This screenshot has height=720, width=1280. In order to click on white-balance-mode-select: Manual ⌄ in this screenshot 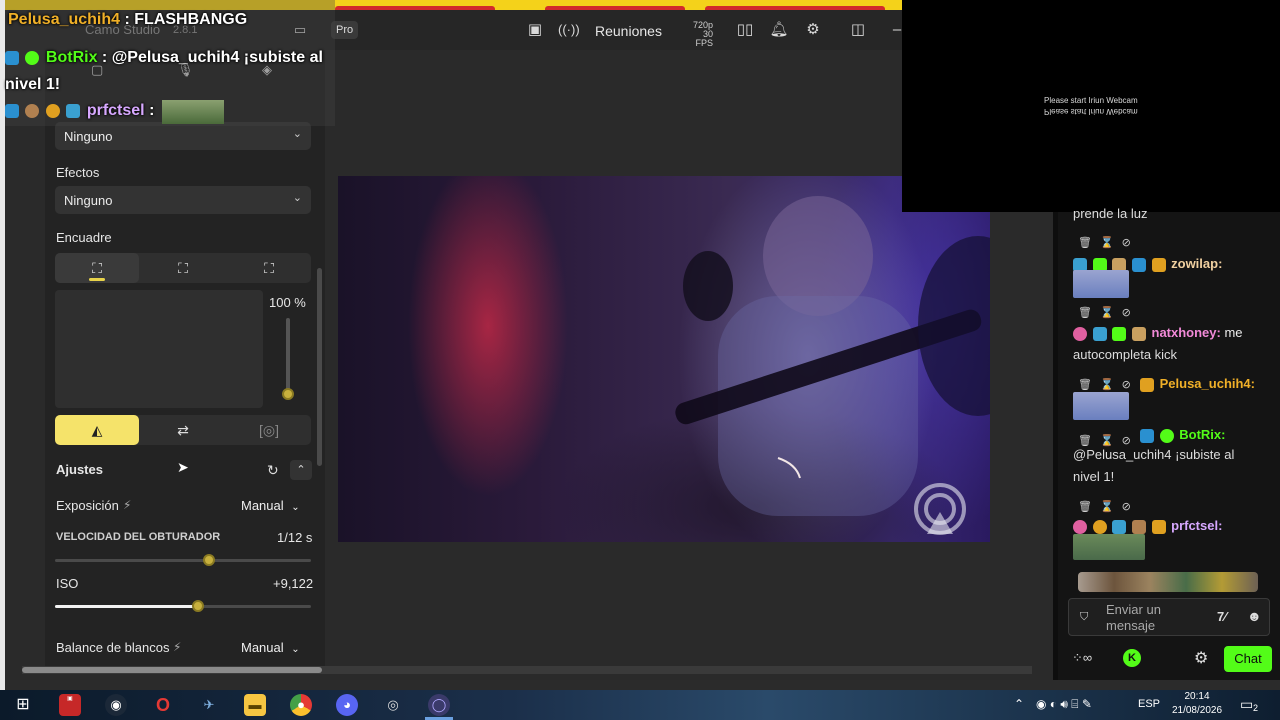, I will do `click(270, 647)`.